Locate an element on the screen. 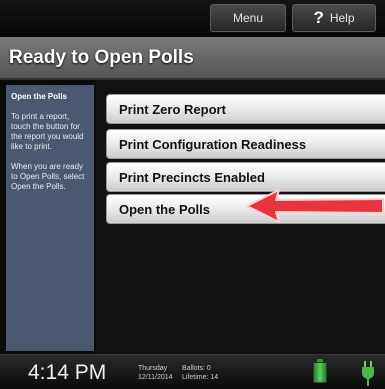 The image size is (385, 389). help-button: ? Help is located at coordinates (334, 18).